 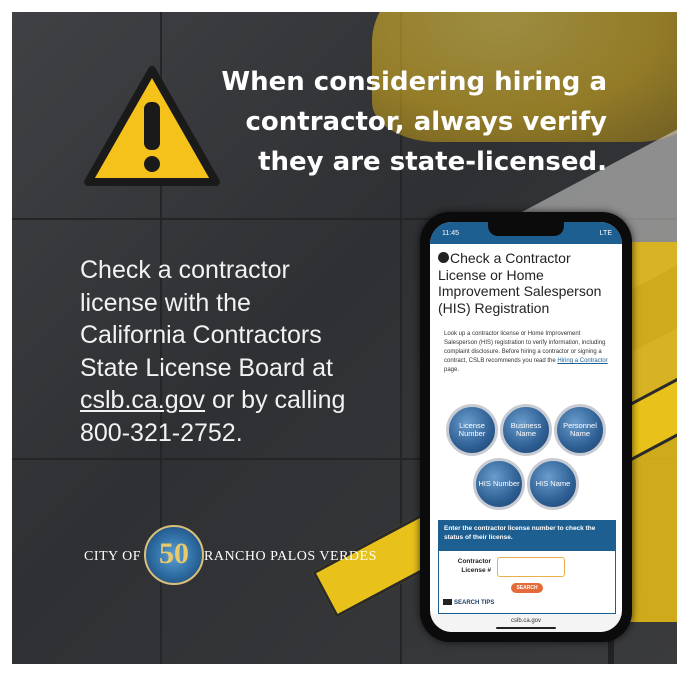 What do you see at coordinates (526, 229) in the screenshot?
I see `phone-notch` at bounding box center [526, 229].